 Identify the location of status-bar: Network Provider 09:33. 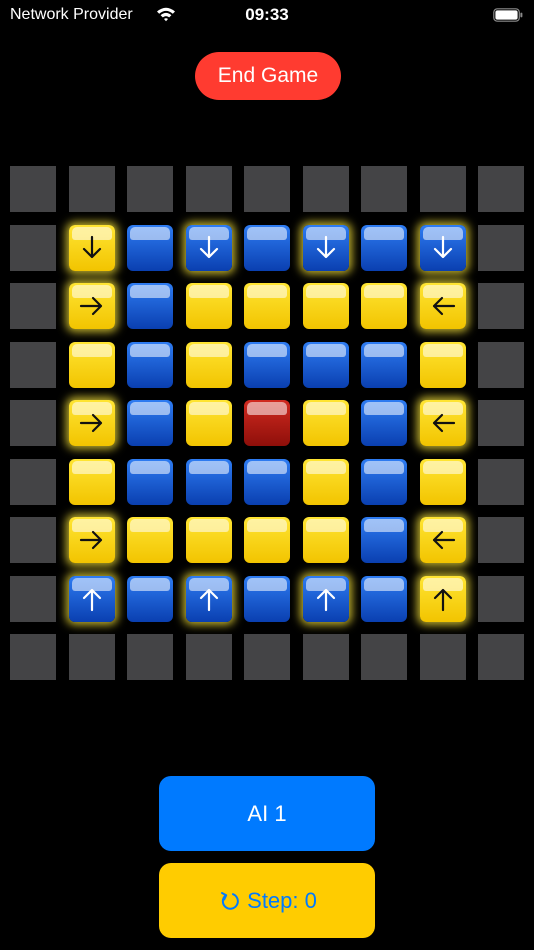
(267, 16).